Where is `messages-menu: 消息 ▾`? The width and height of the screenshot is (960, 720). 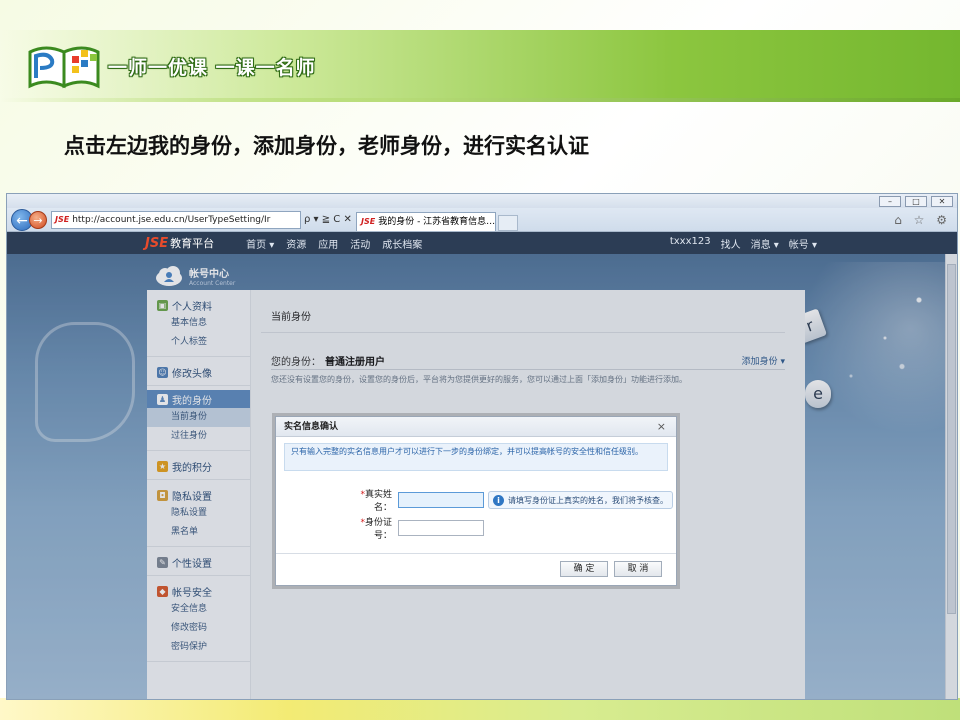
messages-menu: 消息 ▾ is located at coordinates (765, 243).